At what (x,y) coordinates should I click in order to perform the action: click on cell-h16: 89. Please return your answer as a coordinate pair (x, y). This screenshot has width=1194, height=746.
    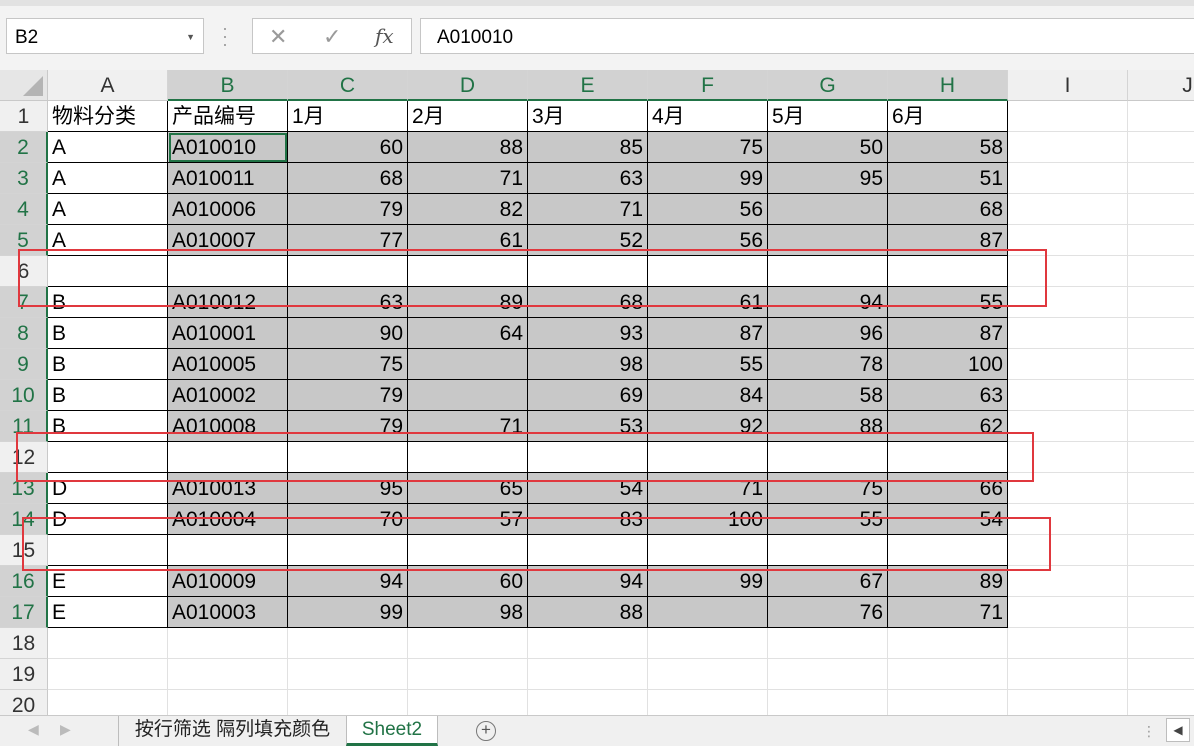
    Looking at the image, I should click on (948, 581).